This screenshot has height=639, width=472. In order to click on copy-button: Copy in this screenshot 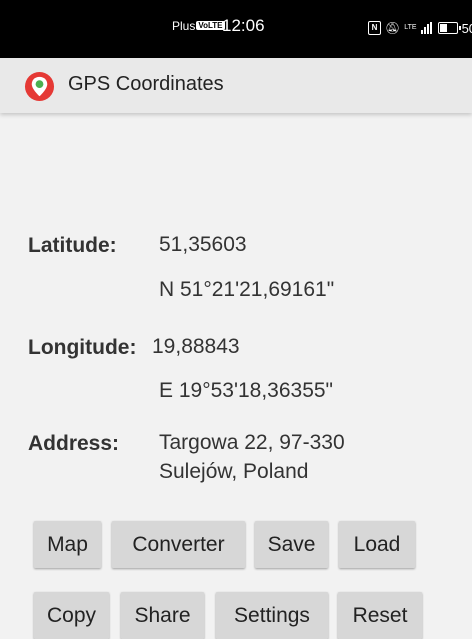, I will do `click(71, 615)`.